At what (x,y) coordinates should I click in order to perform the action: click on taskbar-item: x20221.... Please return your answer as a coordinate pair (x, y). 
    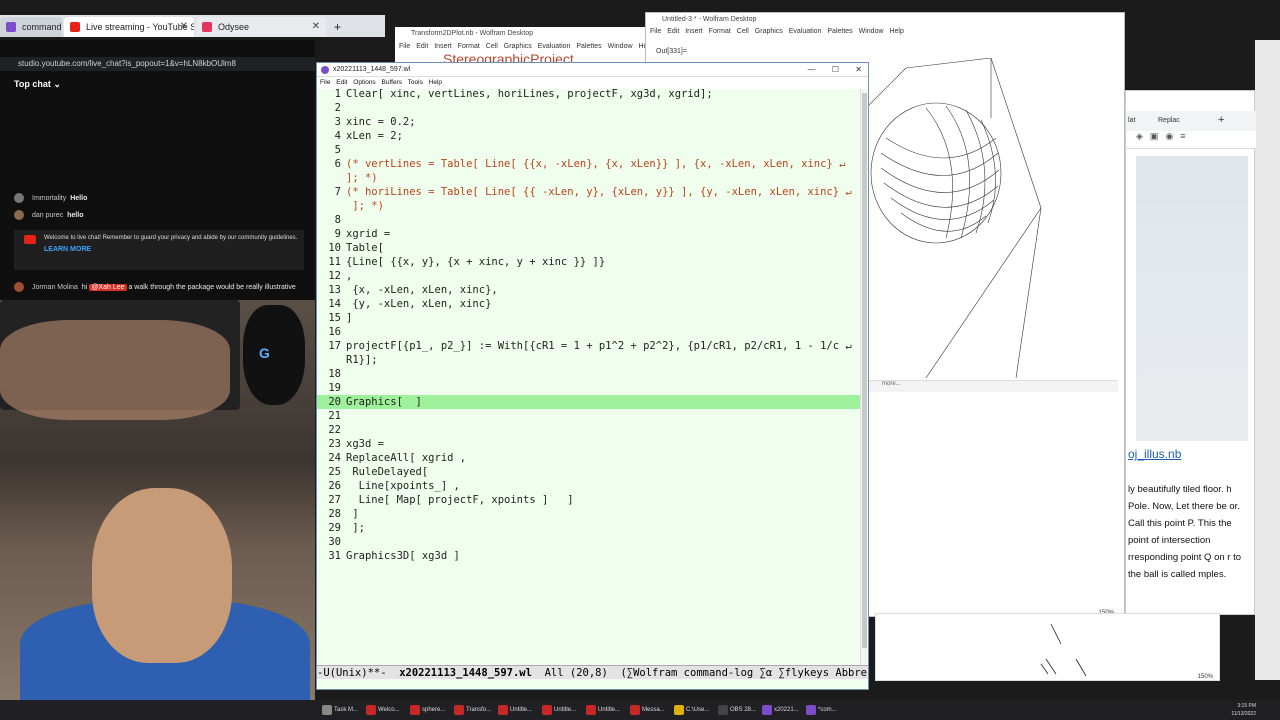
    Looking at the image, I should click on (781, 710).